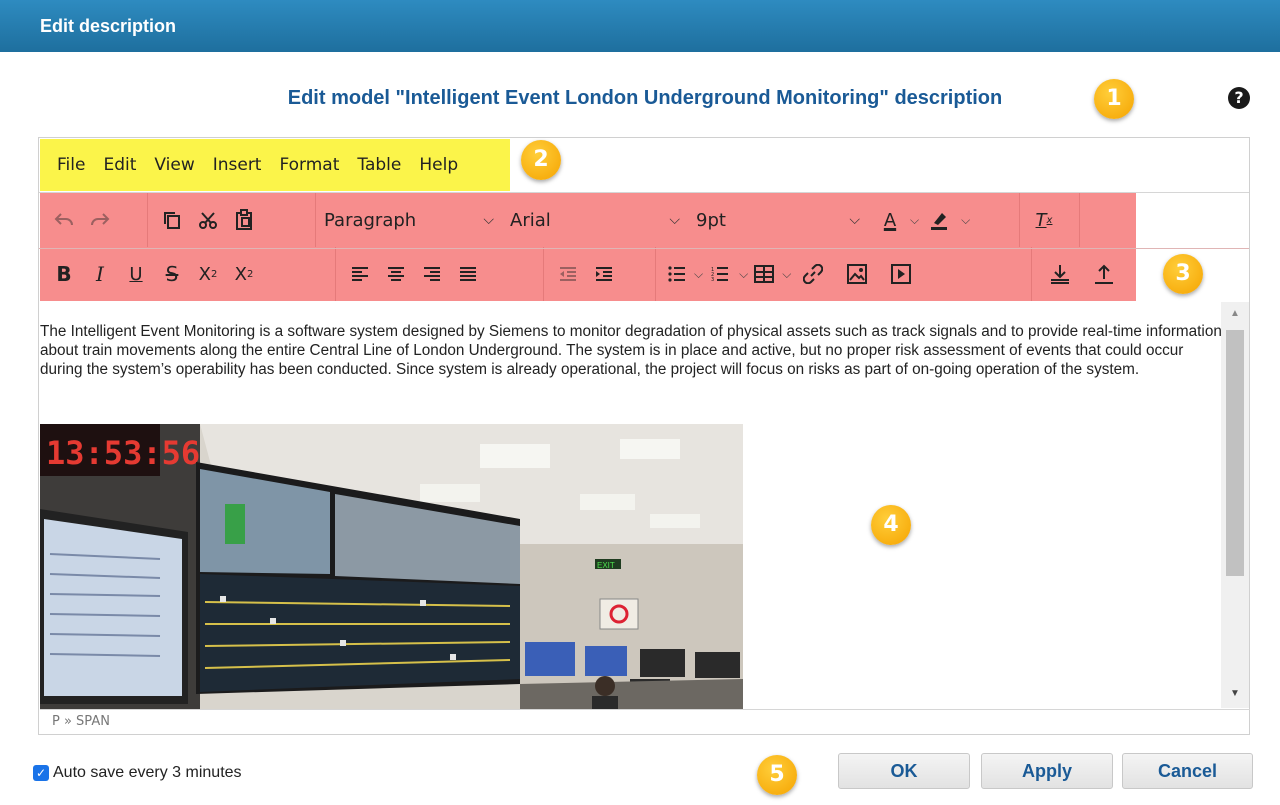 The image size is (1280, 805). What do you see at coordinates (81, 721) in the screenshot?
I see `element-path: P » SPAN` at bounding box center [81, 721].